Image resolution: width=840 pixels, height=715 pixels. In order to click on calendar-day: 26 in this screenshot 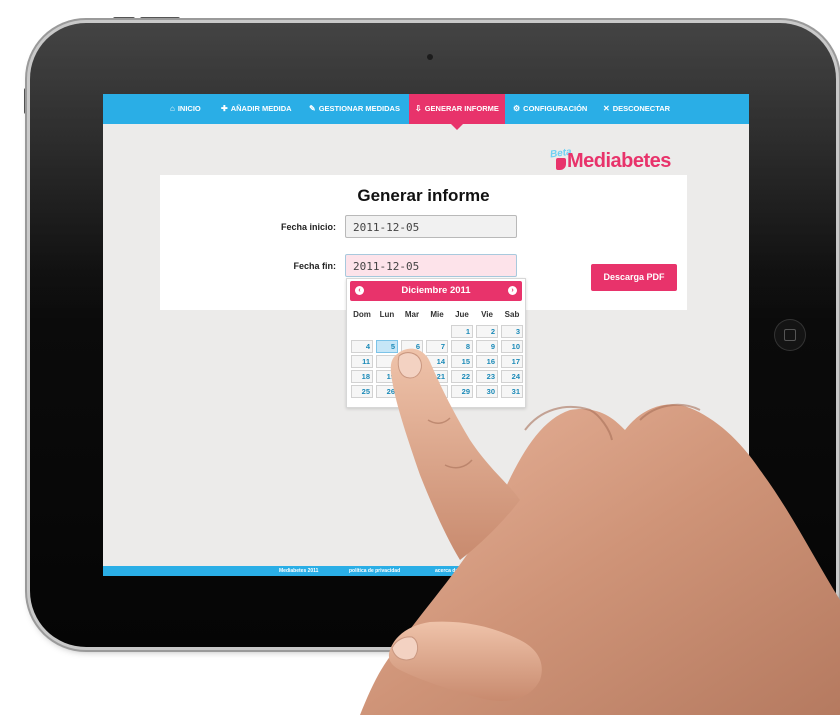, I will do `click(387, 391)`.